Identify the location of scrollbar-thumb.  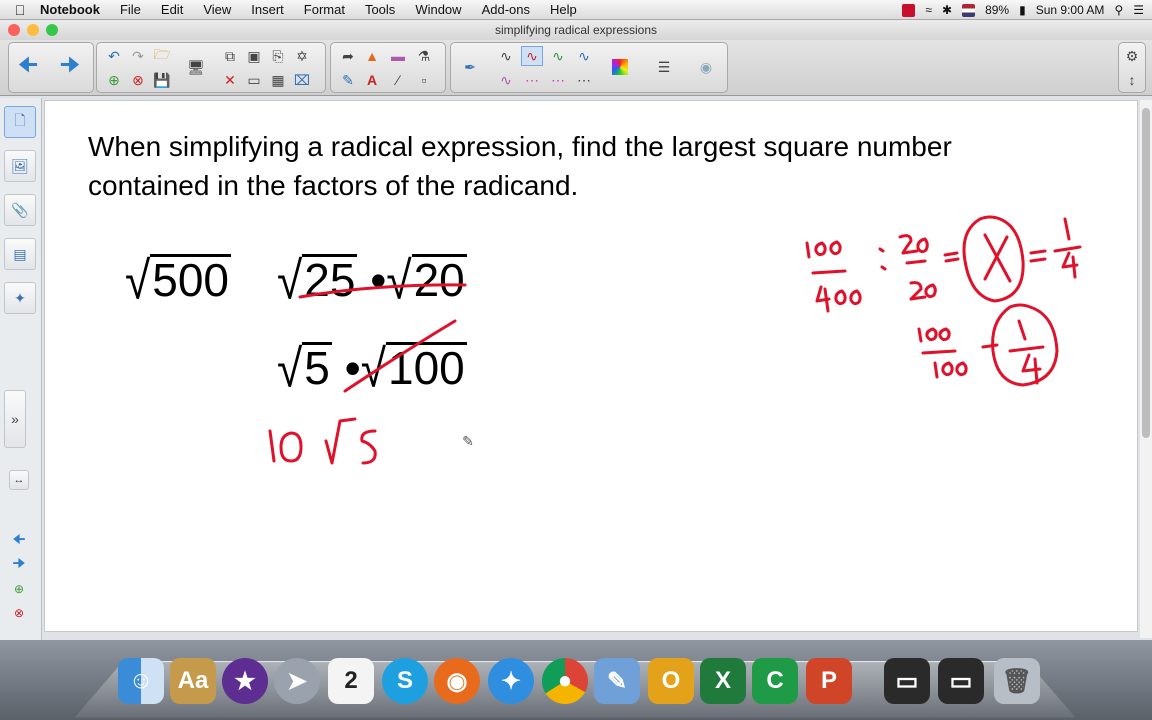
(1146, 273).